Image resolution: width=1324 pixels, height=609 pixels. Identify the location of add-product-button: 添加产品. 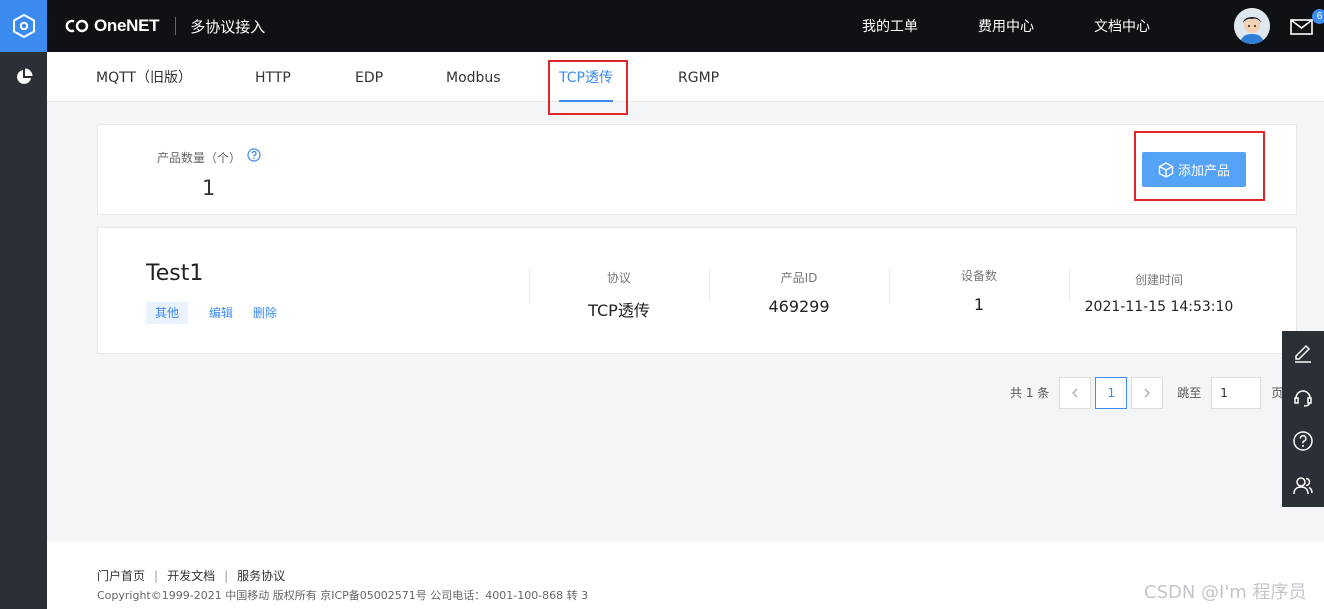
(1194, 169).